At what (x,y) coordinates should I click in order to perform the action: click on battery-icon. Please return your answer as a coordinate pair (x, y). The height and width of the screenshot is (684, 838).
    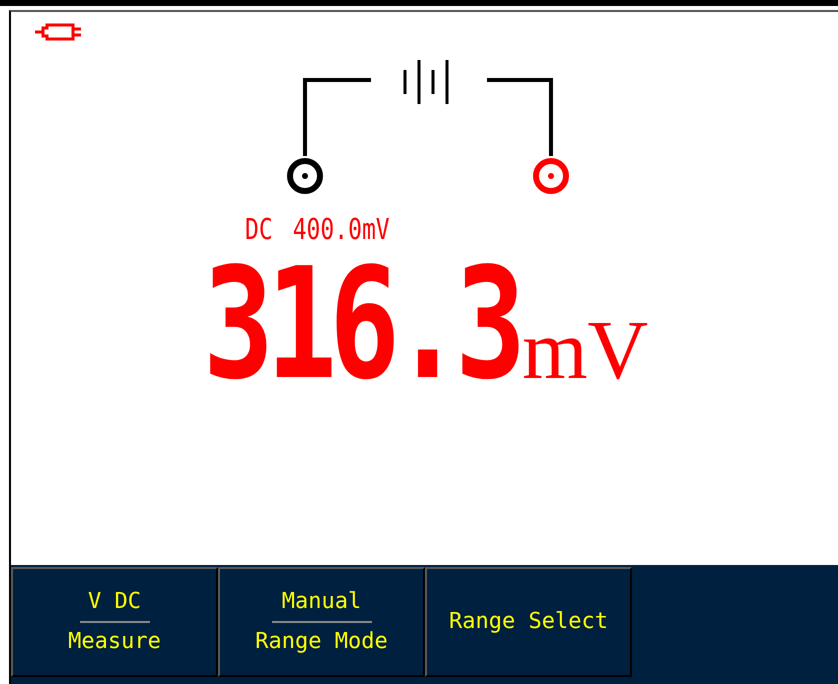
    Looking at the image, I should click on (426, 82).